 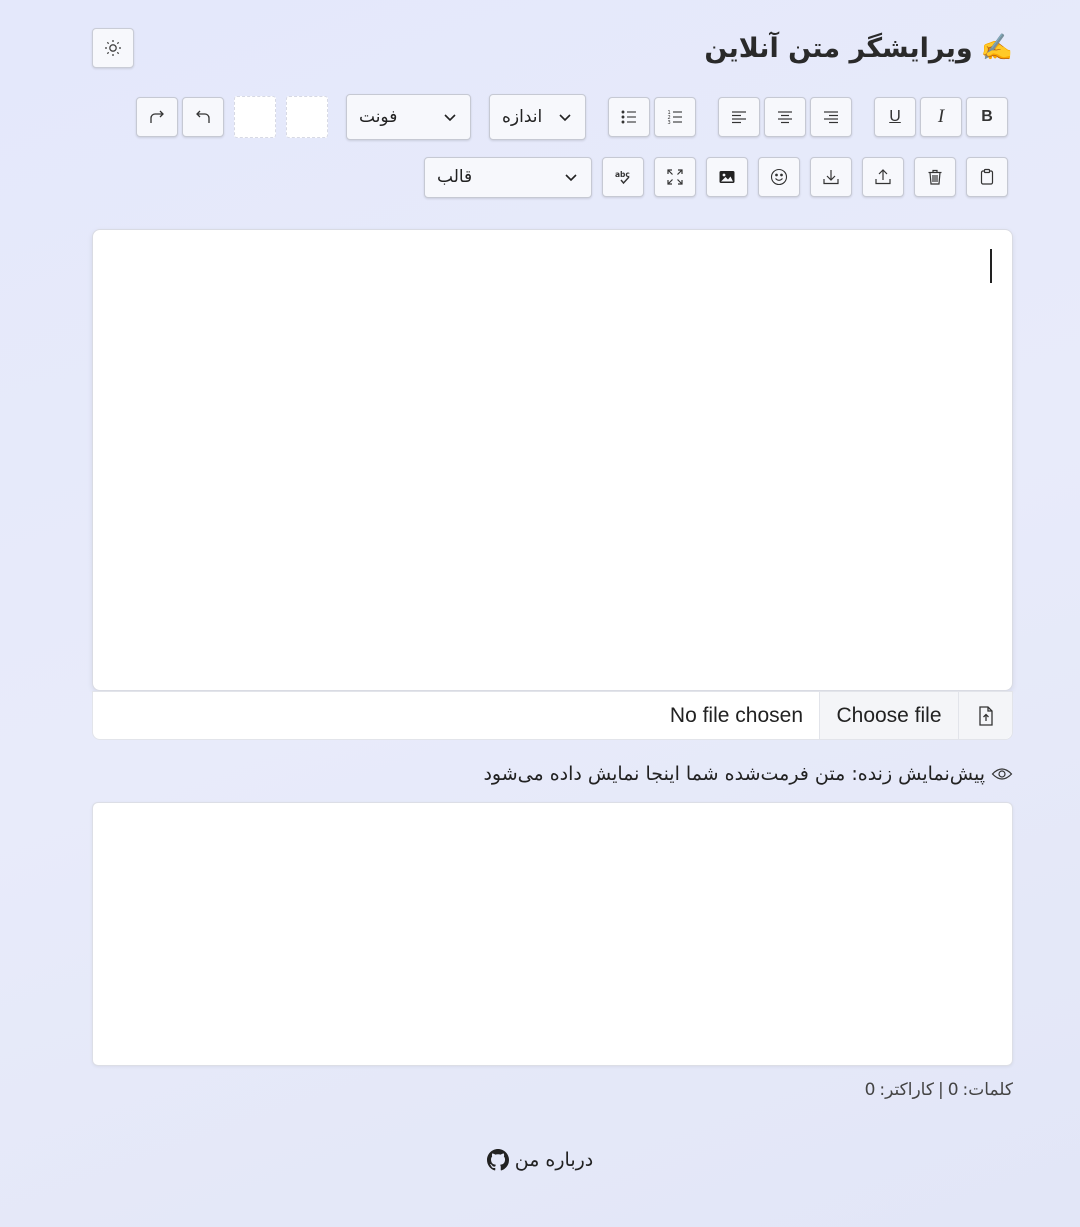 I want to click on github-icon, so click(x=497, y=1160).